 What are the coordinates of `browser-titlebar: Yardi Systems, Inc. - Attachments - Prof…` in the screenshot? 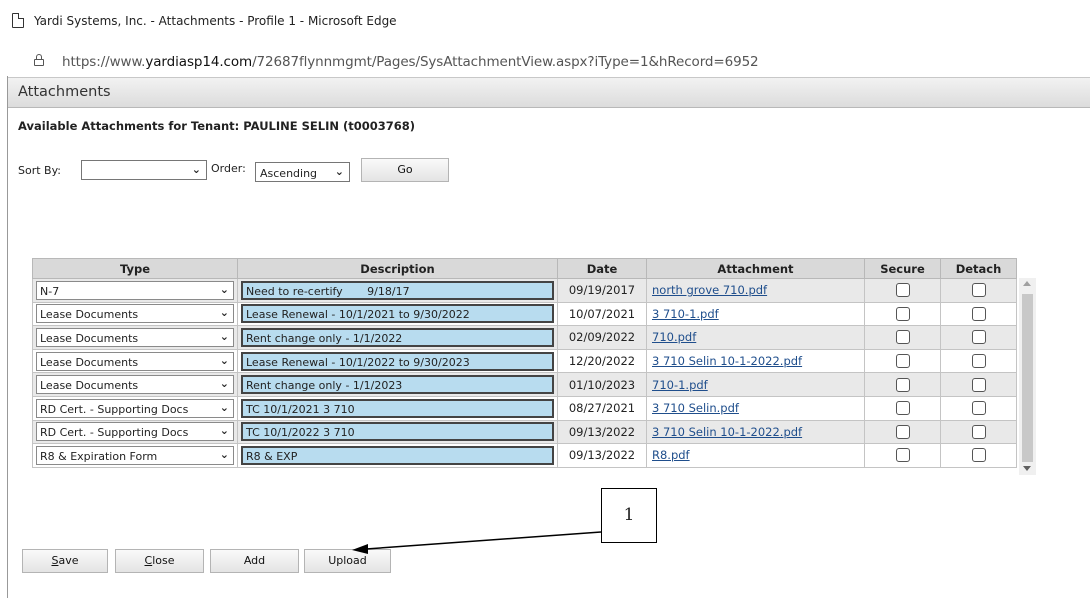 It's located at (545, 23).